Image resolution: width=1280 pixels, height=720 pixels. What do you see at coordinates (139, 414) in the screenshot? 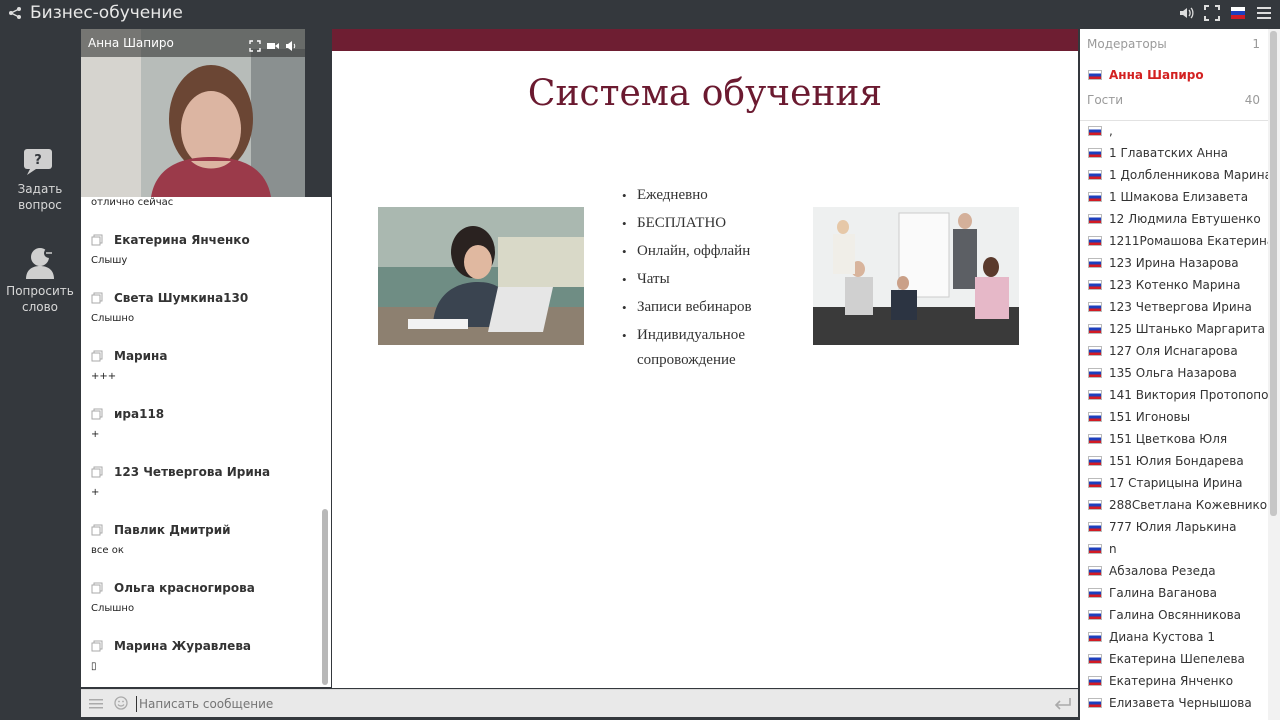
I see `chat-author: ира118` at bounding box center [139, 414].